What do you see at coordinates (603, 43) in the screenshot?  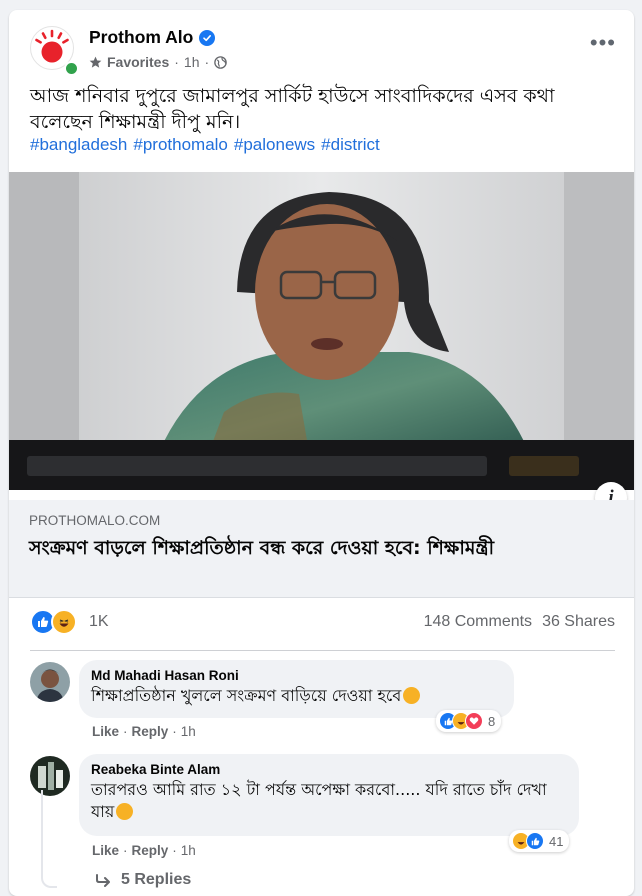 I see `more-options-icon: •••` at bounding box center [603, 43].